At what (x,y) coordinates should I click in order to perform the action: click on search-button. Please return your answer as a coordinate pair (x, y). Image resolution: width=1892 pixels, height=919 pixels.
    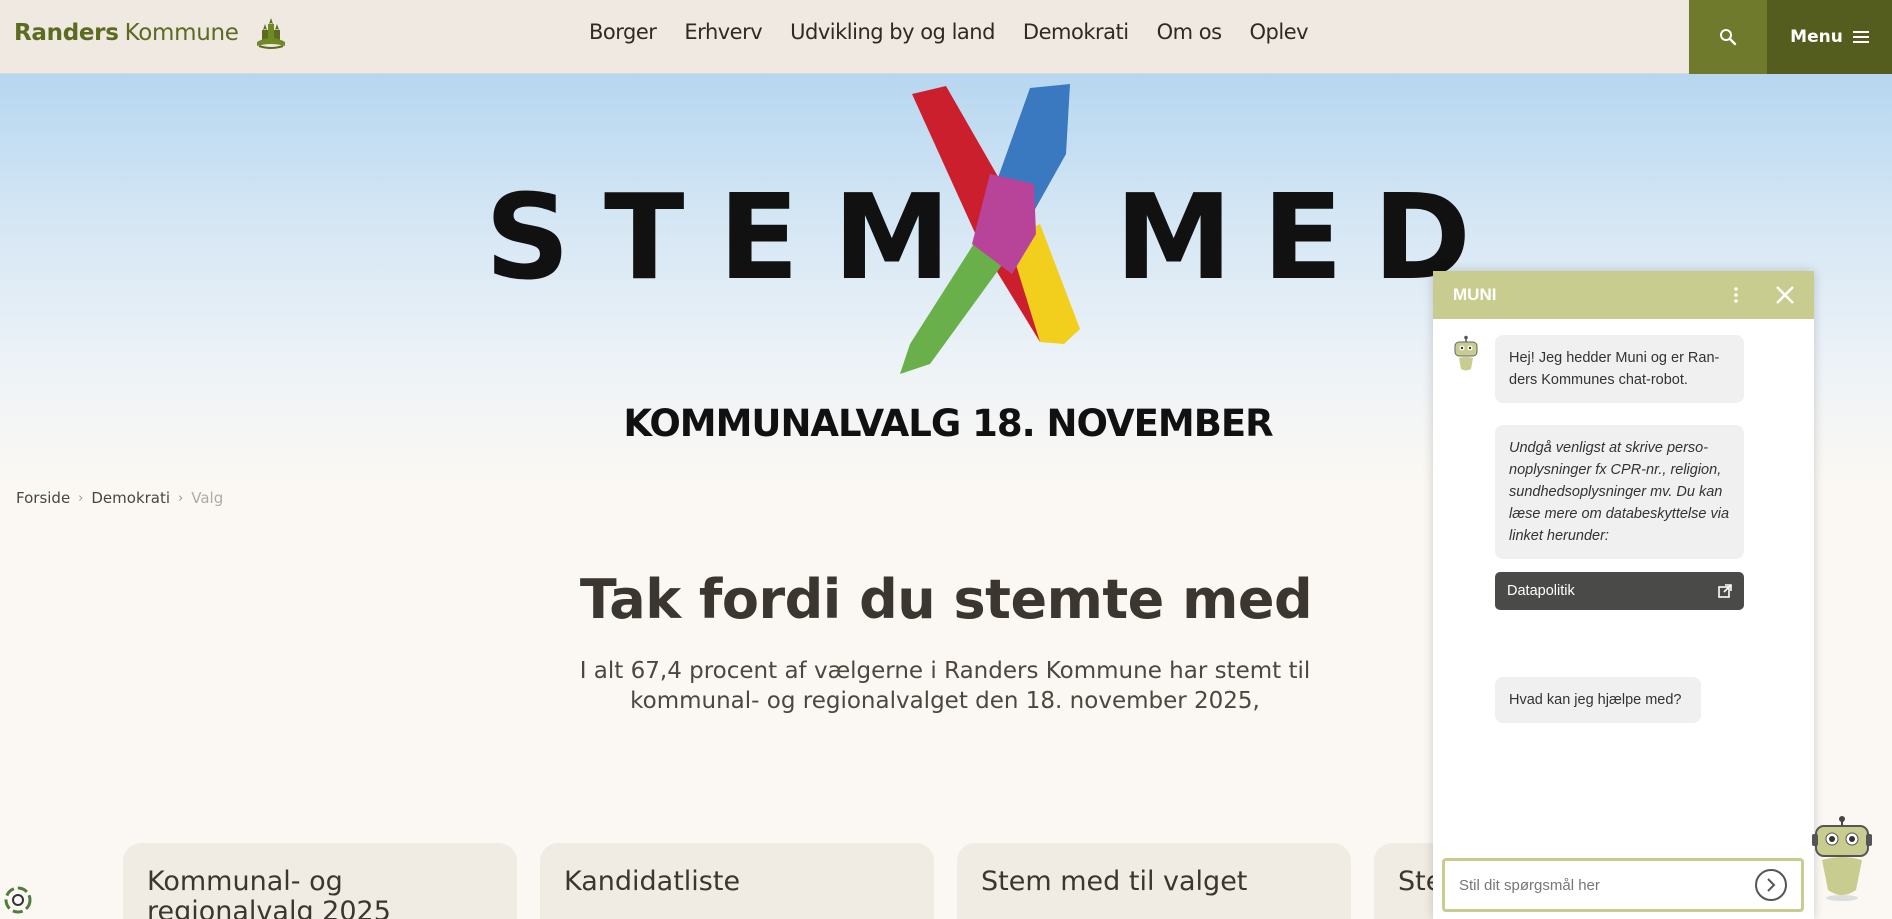
    Looking at the image, I should click on (1728, 37).